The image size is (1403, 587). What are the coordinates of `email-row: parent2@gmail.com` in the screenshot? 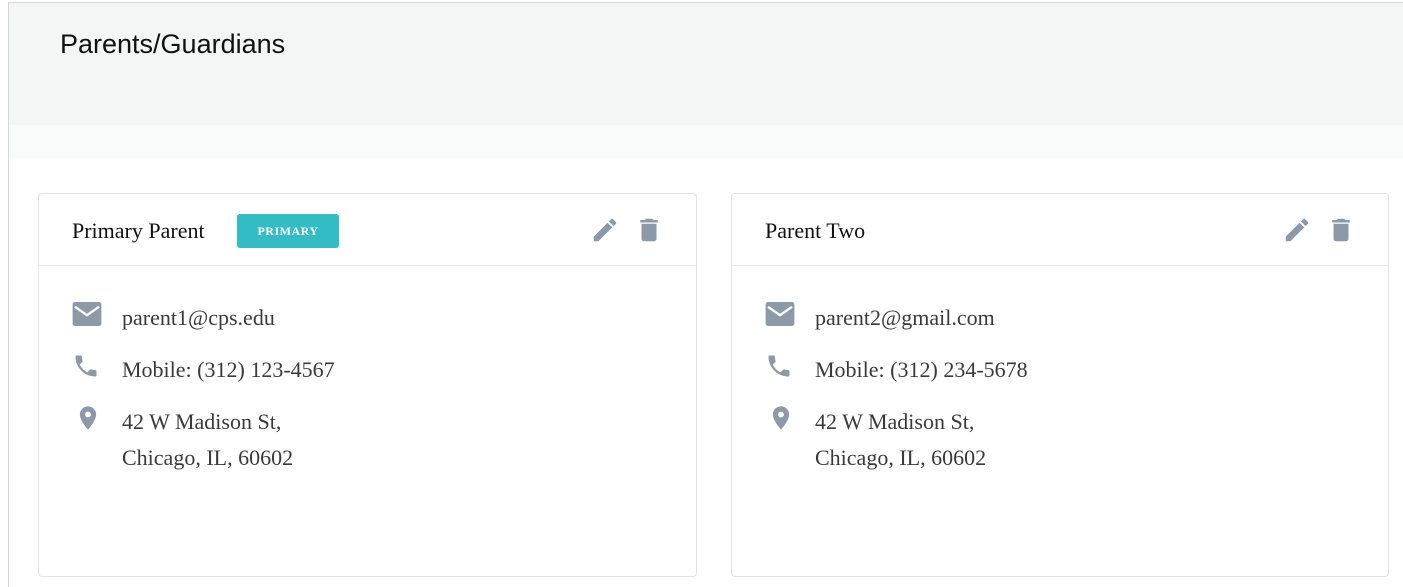 It's located at (880, 318).